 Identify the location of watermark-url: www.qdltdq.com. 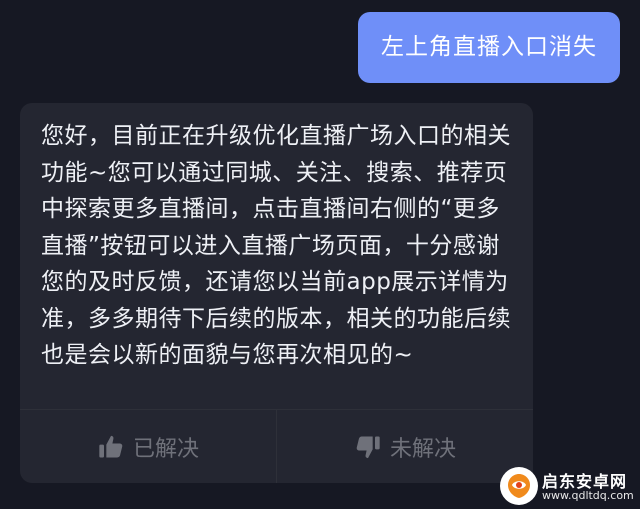
(588, 495).